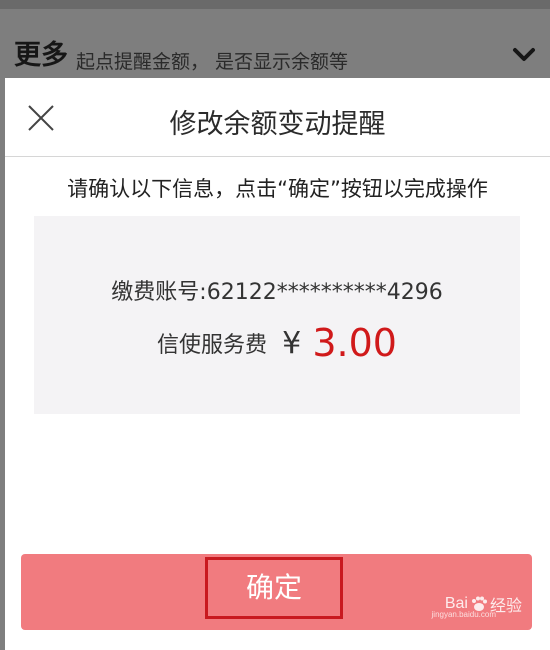 The image size is (550, 650). What do you see at coordinates (324, 292) in the screenshot?
I see `account-number: 62122**********4296` at bounding box center [324, 292].